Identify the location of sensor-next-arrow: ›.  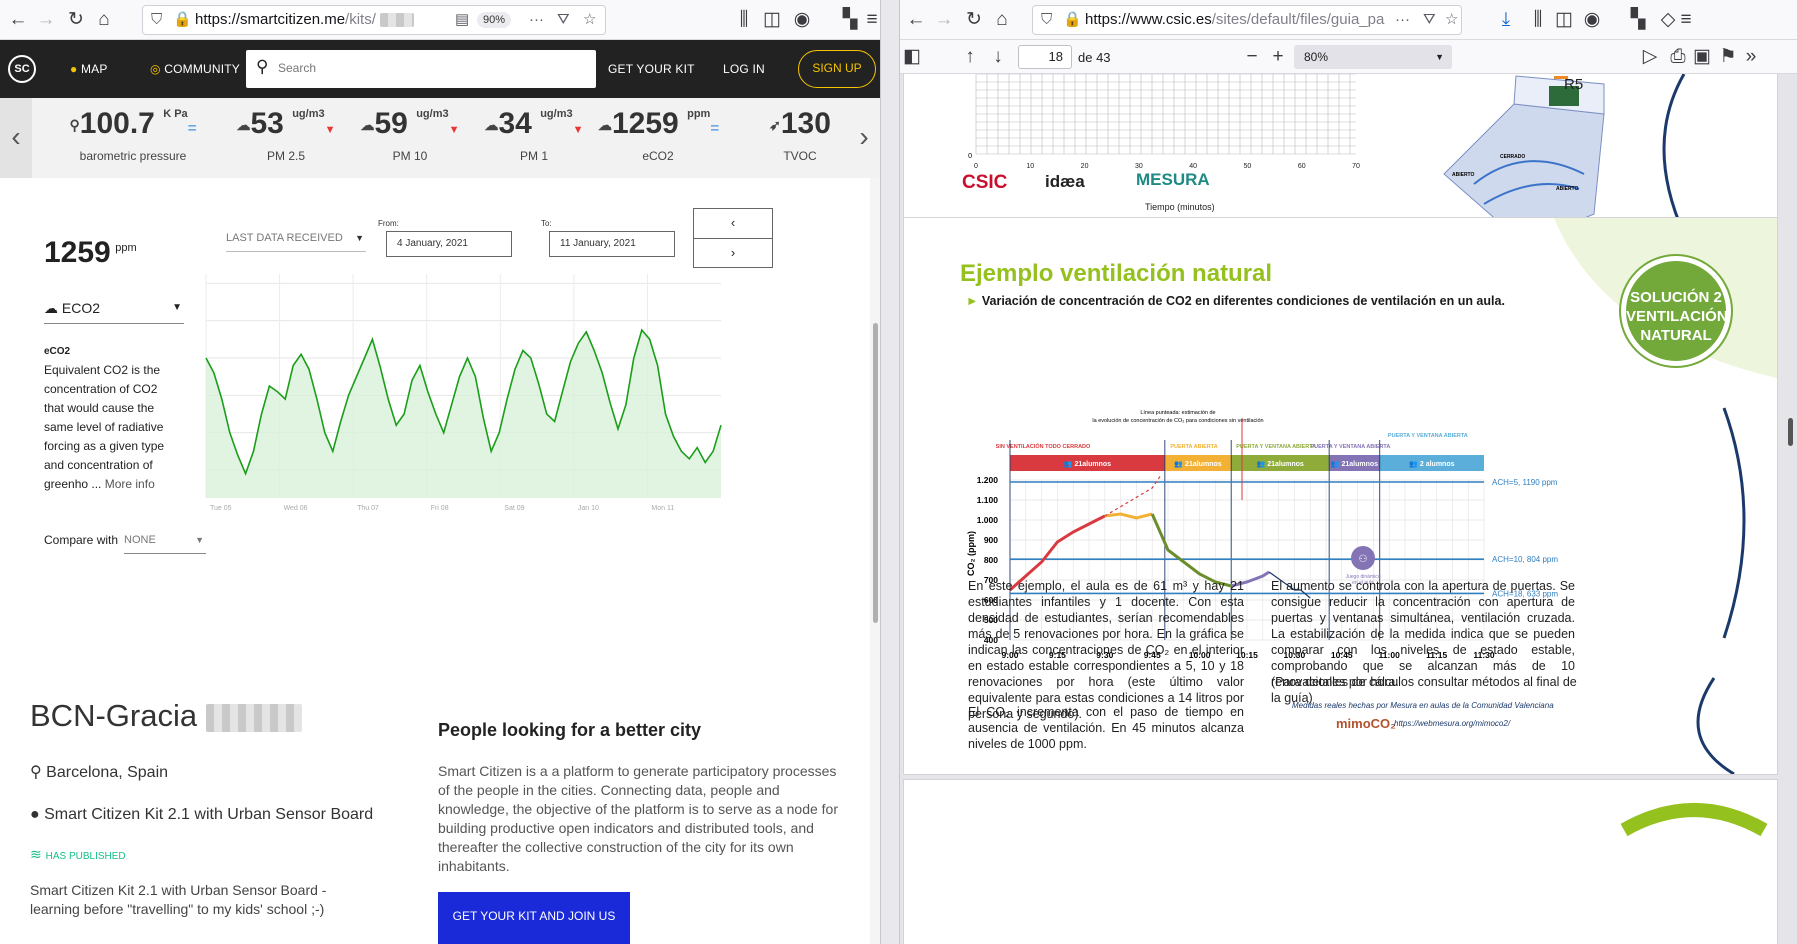
(864, 138).